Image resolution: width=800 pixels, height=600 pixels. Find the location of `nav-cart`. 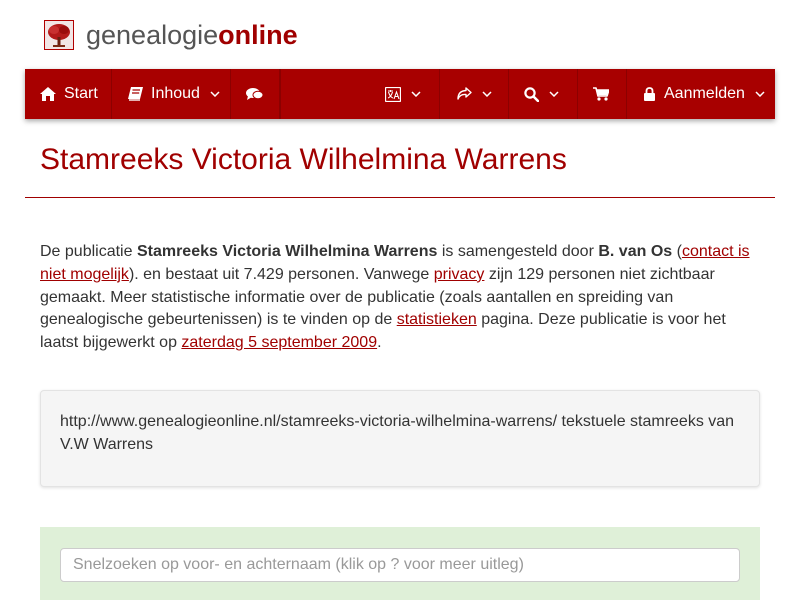

nav-cart is located at coordinates (602, 94).